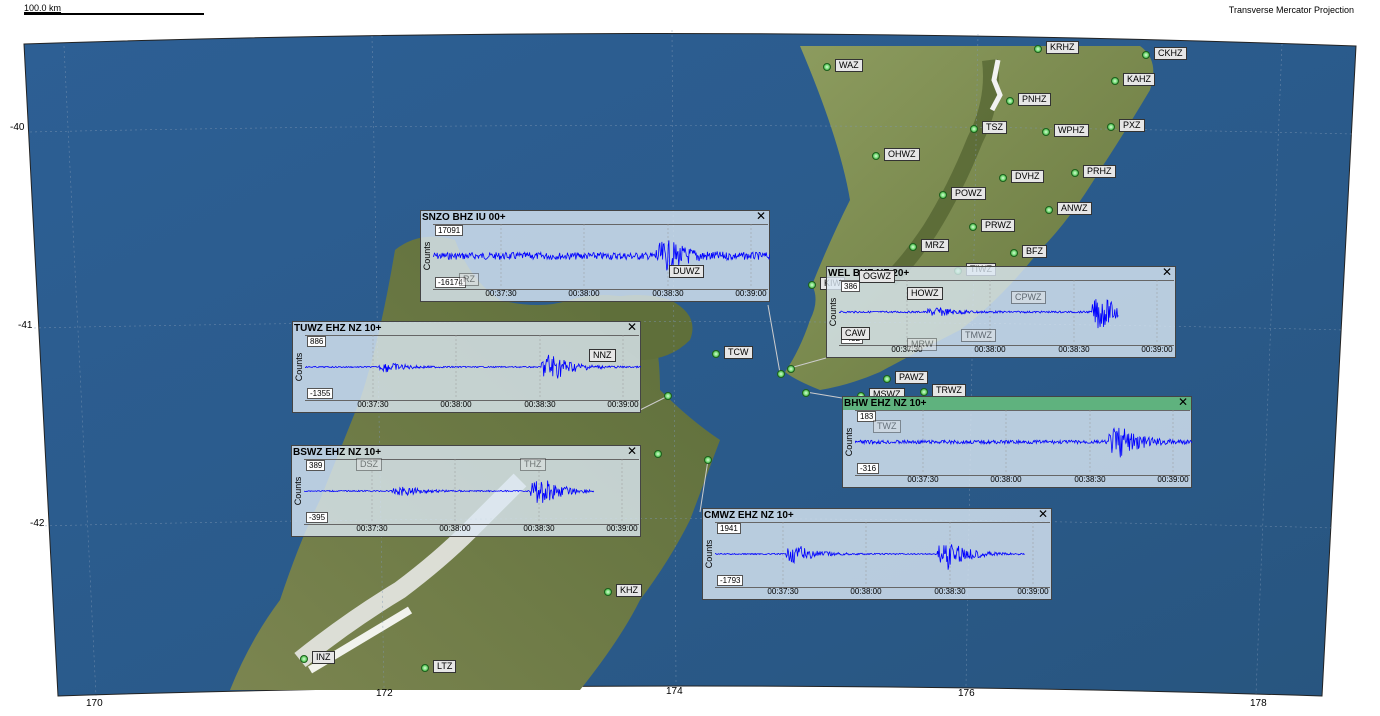 This screenshot has height=716, width=1380. What do you see at coordinates (849, 65) in the screenshot?
I see `station-label: WAZ` at bounding box center [849, 65].